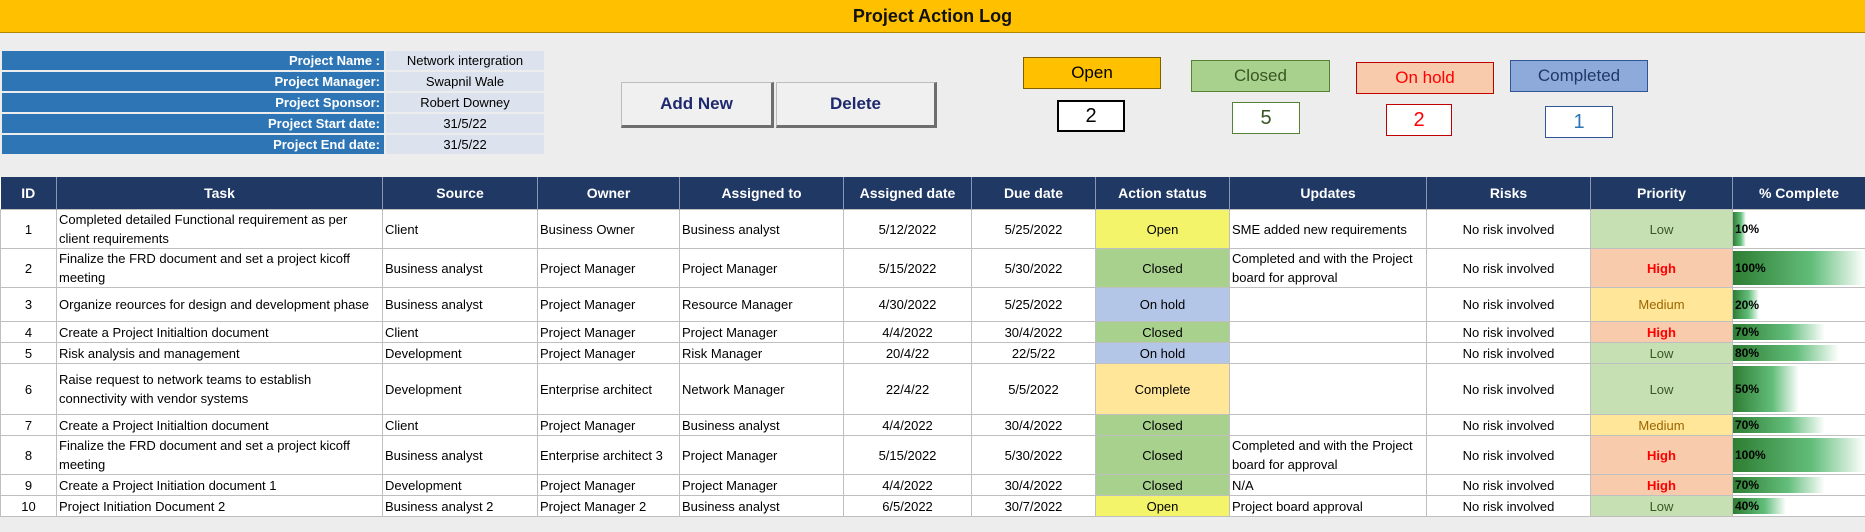  Describe the element at coordinates (464, 103) in the screenshot. I see `project-info-value: Robert Downey` at that location.